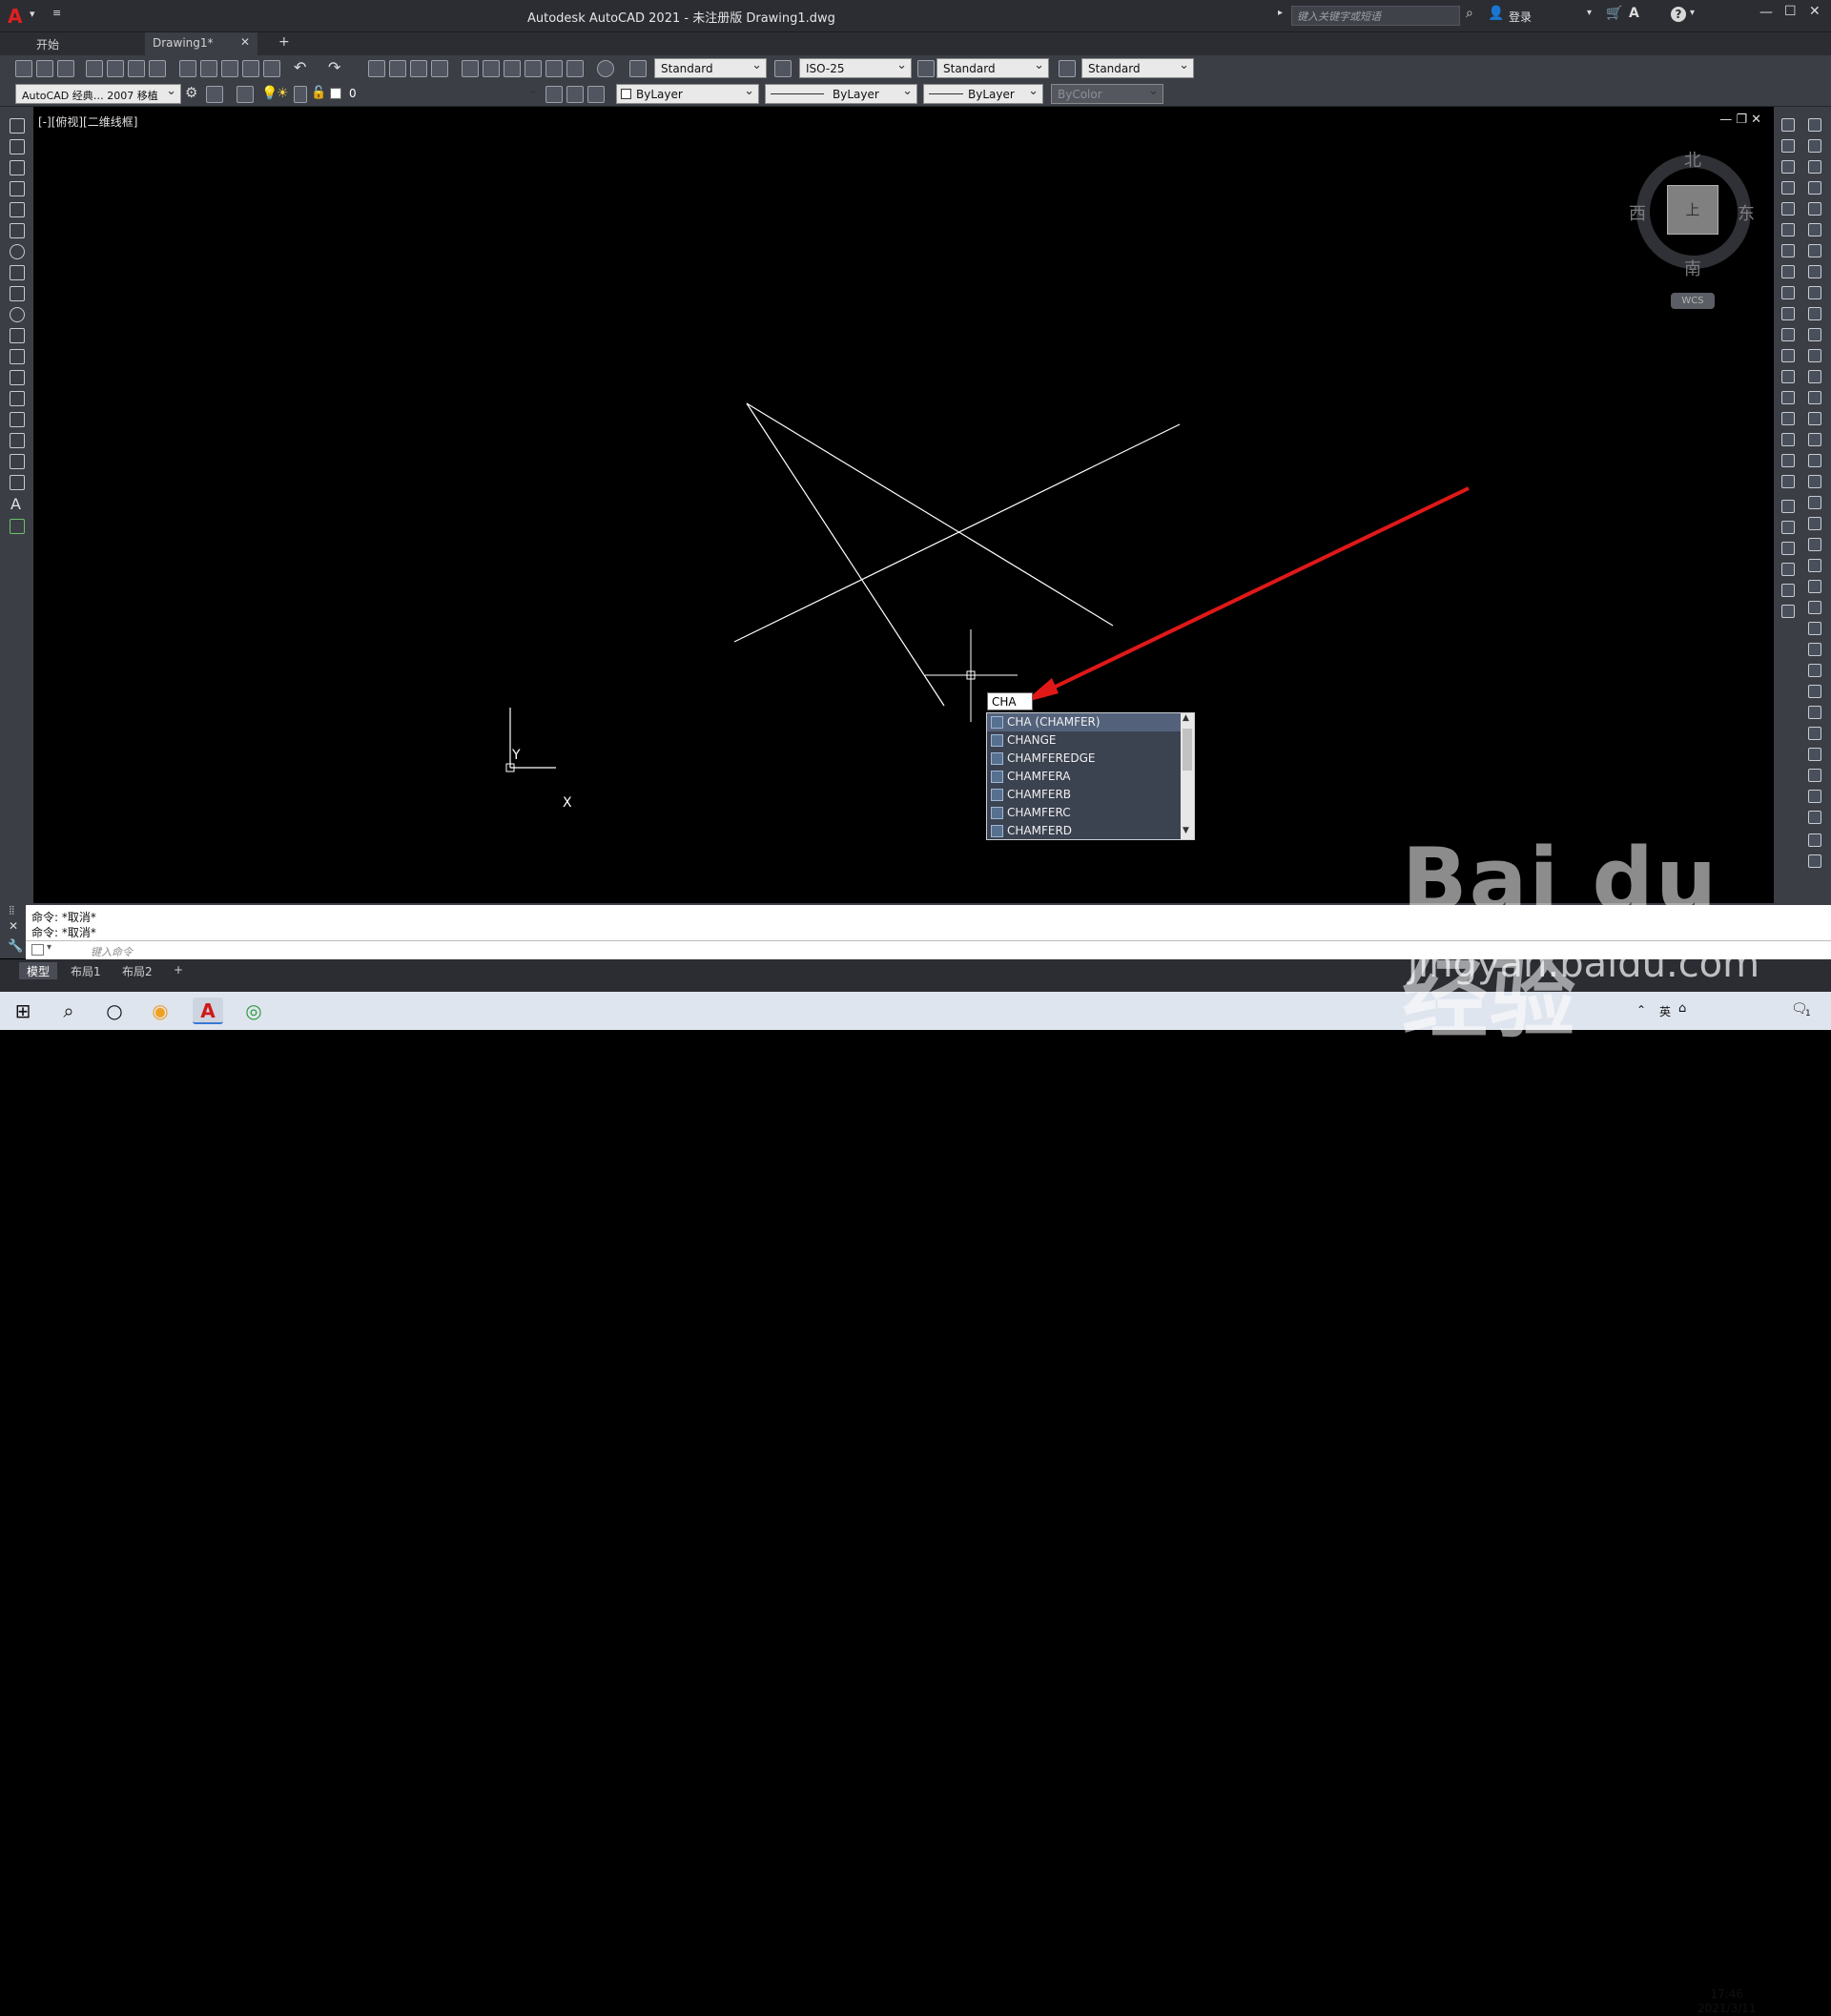  What do you see at coordinates (1788, 355) in the screenshot?
I see `break-at-point-icon` at bounding box center [1788, 355].